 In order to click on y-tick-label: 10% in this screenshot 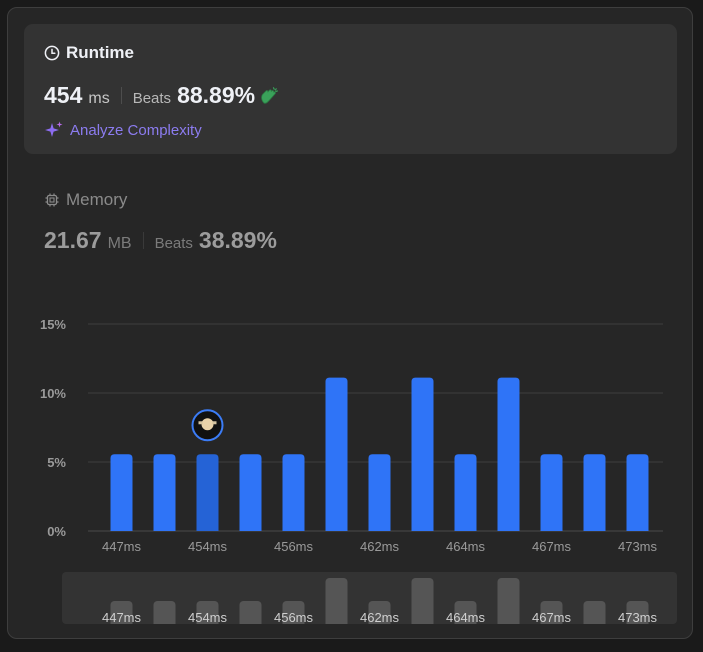, I will do `click(53, 393)`.